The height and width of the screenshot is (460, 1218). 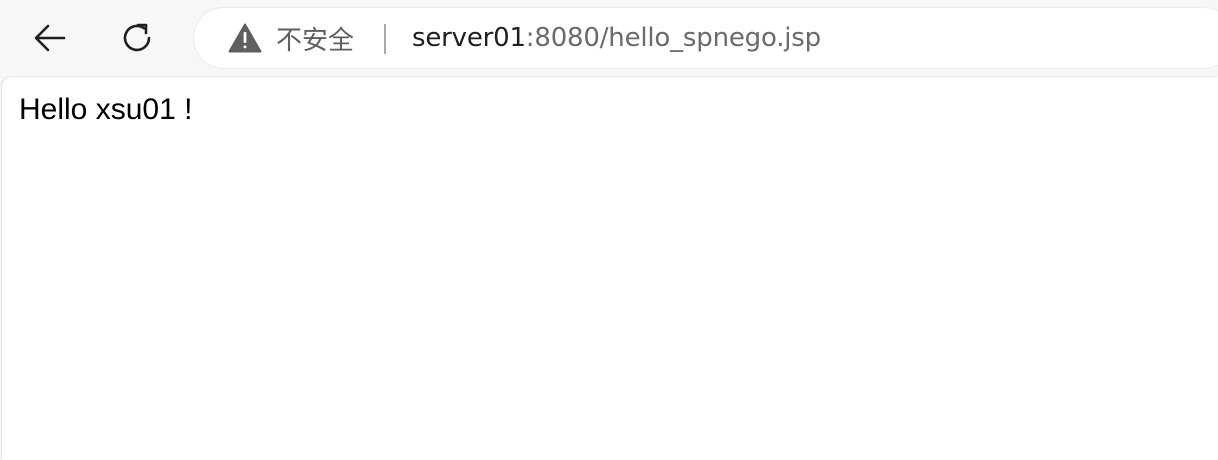 What do you see at coordinates (469, 38) in the screenshot?
I see `url-host: server01` at bounding box center [469, 38].